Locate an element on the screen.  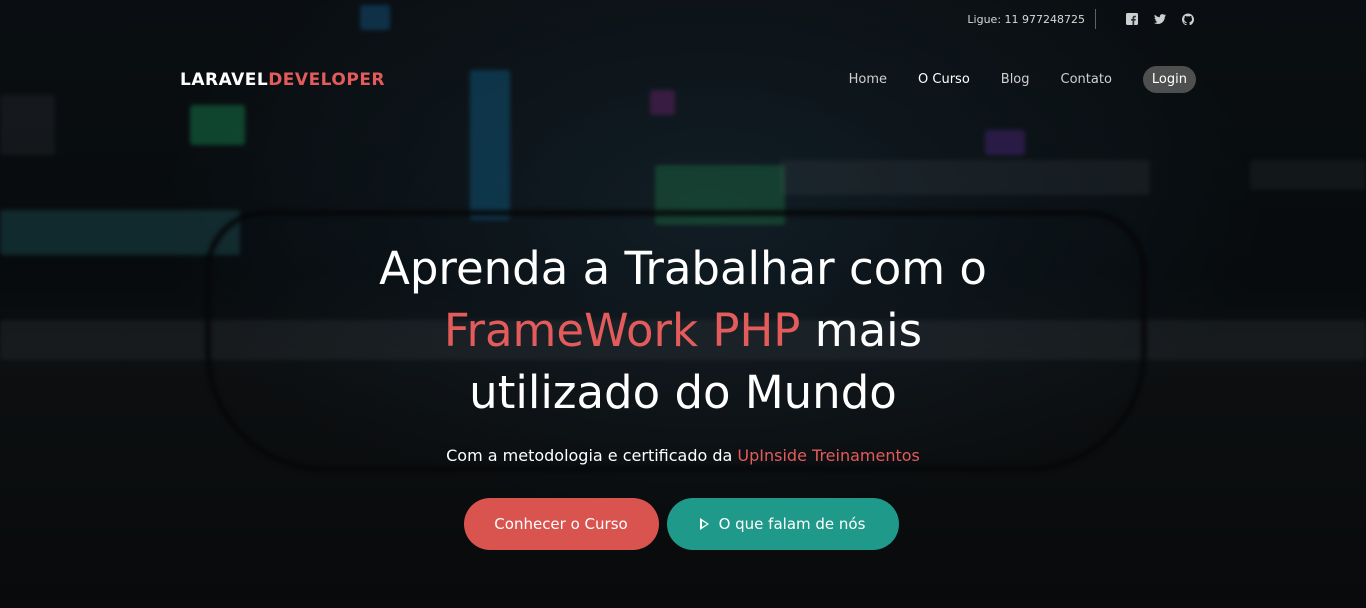
conhecer-curso-button: Conhecer o Curso is located at coordinates (561, 524).